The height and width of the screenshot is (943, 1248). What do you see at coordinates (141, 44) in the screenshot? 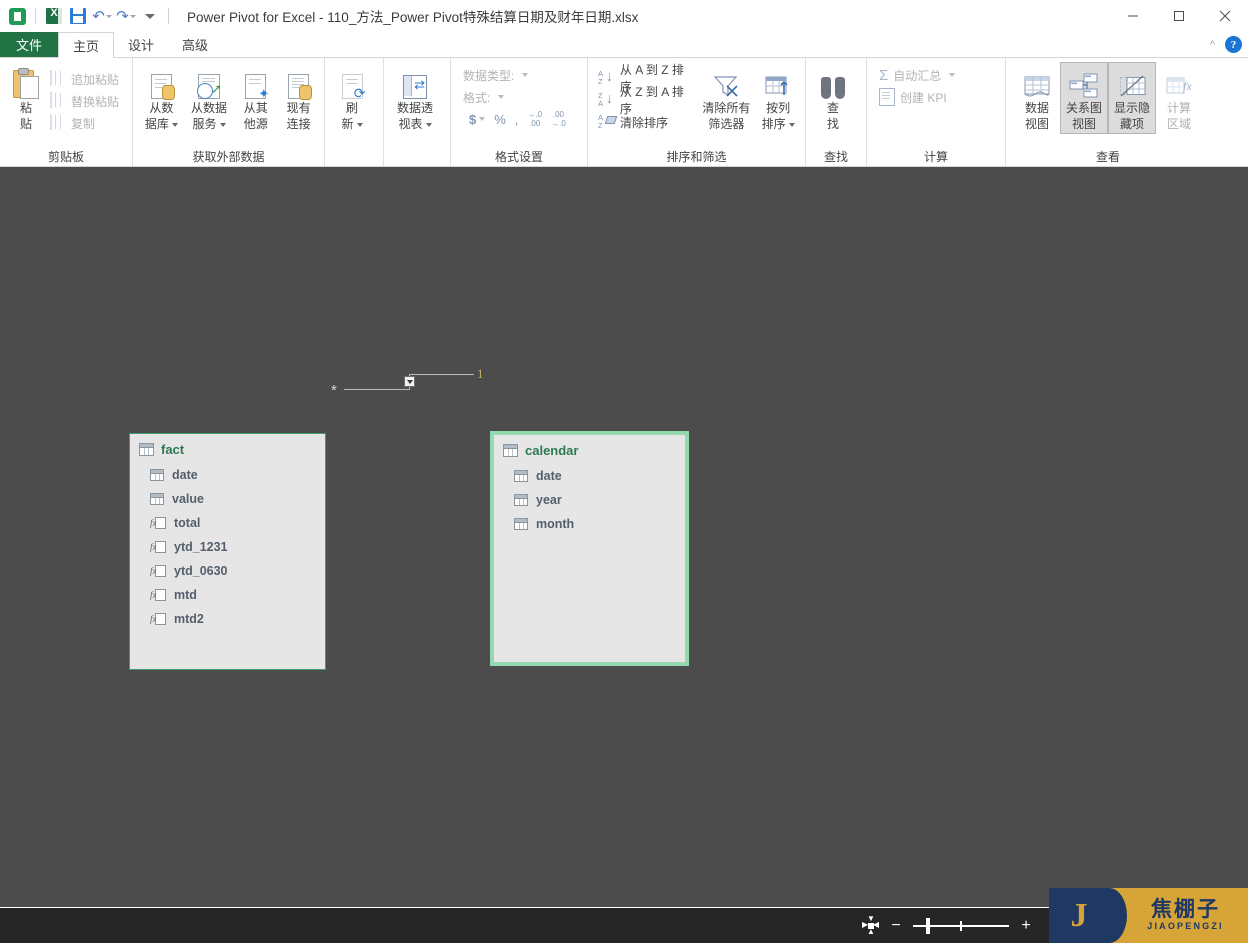
I see `tab-design: 设计` at bounding box center [141, 44].